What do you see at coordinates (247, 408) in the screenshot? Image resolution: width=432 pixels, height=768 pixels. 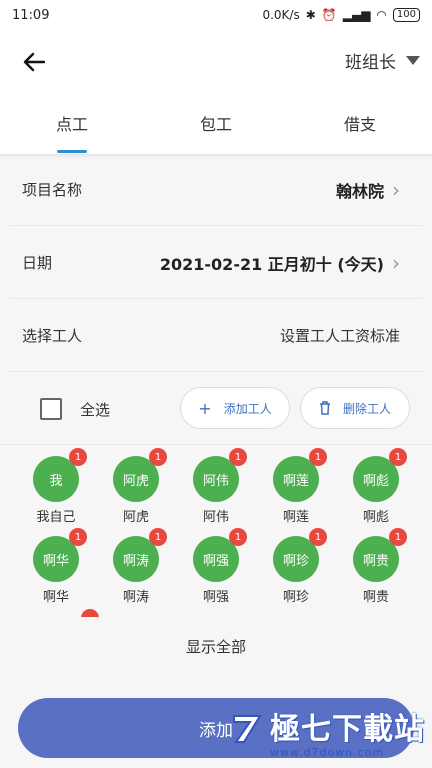 I see `add-worker-label: 添加工人` at bounding box center [247, 408].